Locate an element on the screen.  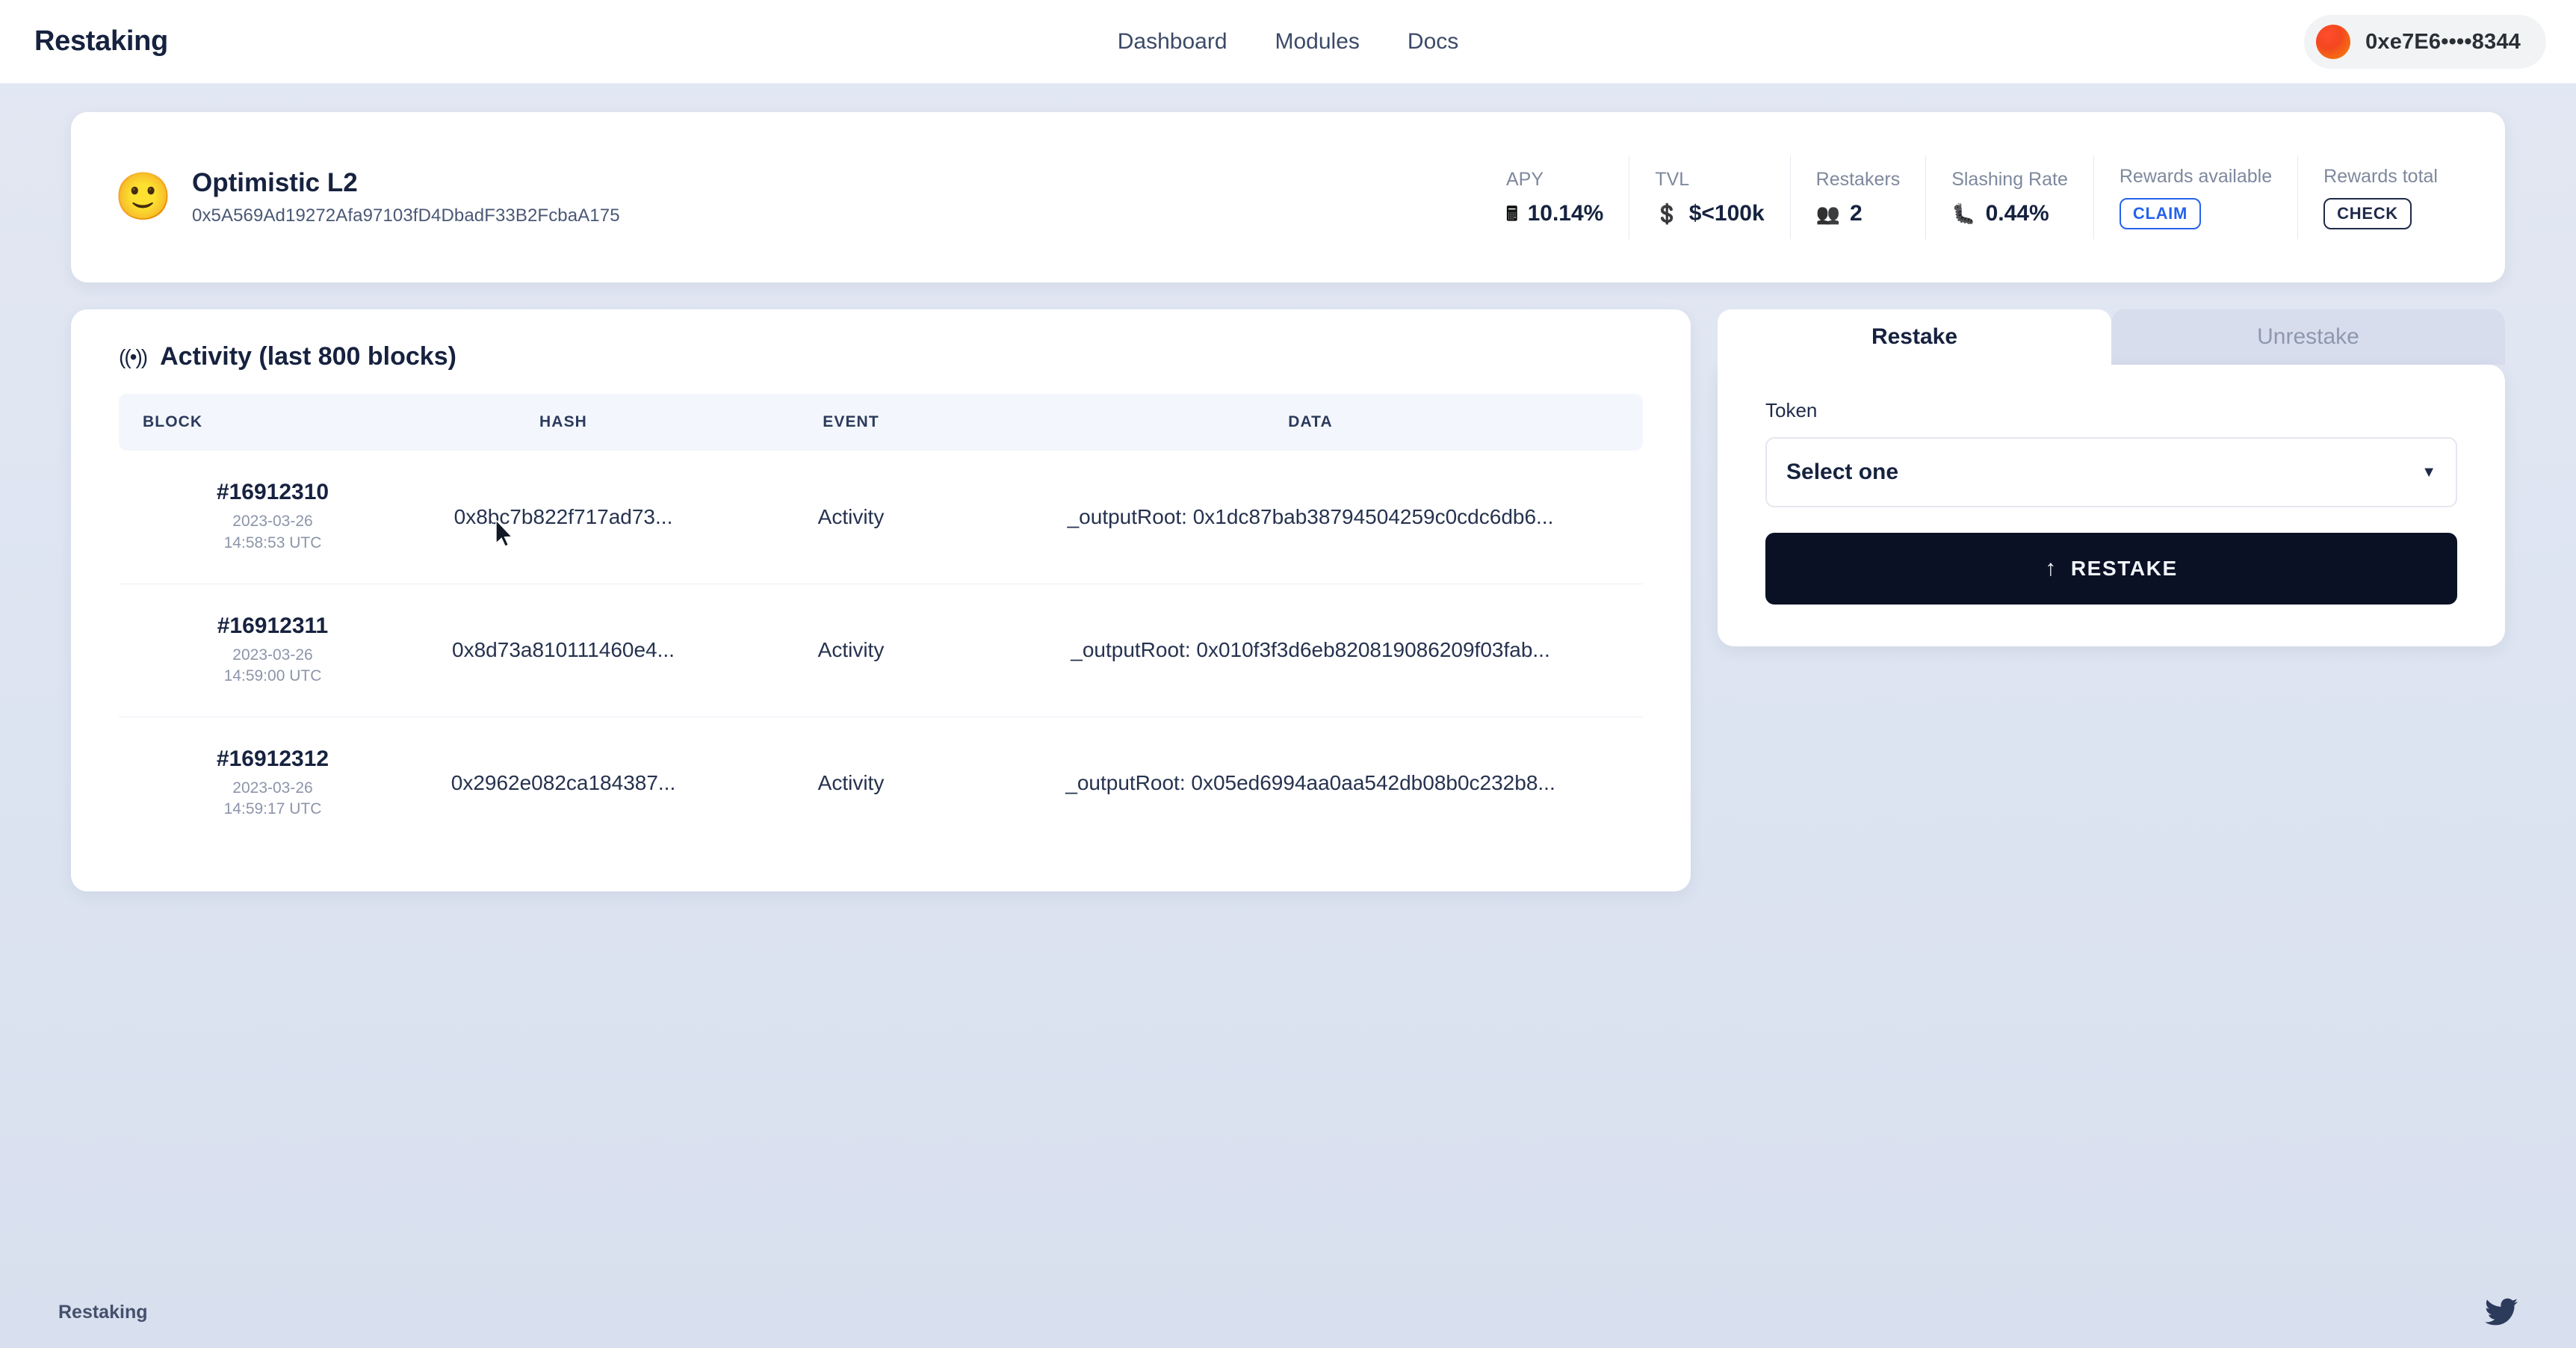
block-time: 14:59:17 UTC is located at coordinates (272, 809).